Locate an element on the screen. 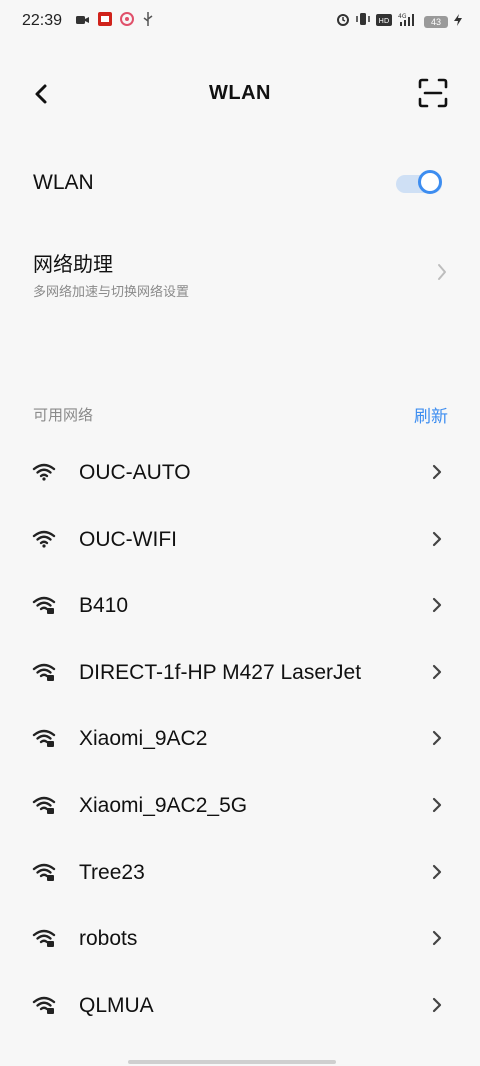  hd-icon: HD is located at coordinates (384, 22).